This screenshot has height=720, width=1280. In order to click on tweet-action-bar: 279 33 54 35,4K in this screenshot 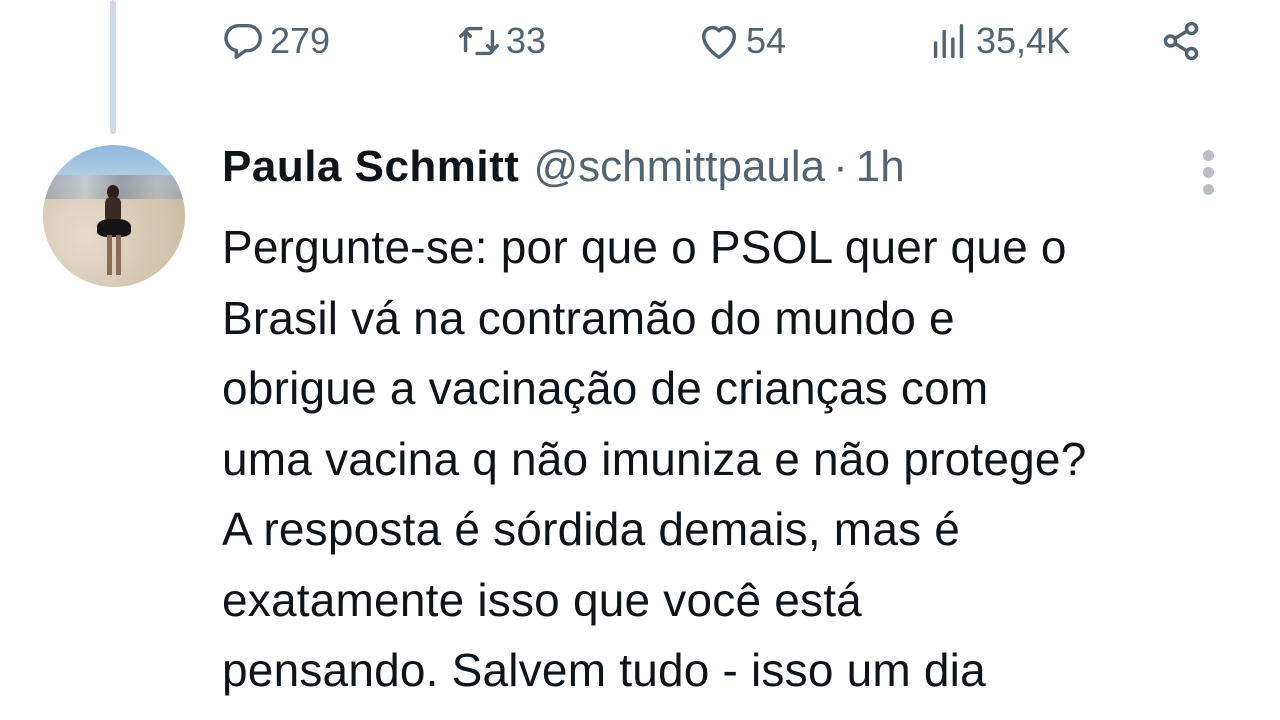, I will do `click(720, 48)`.